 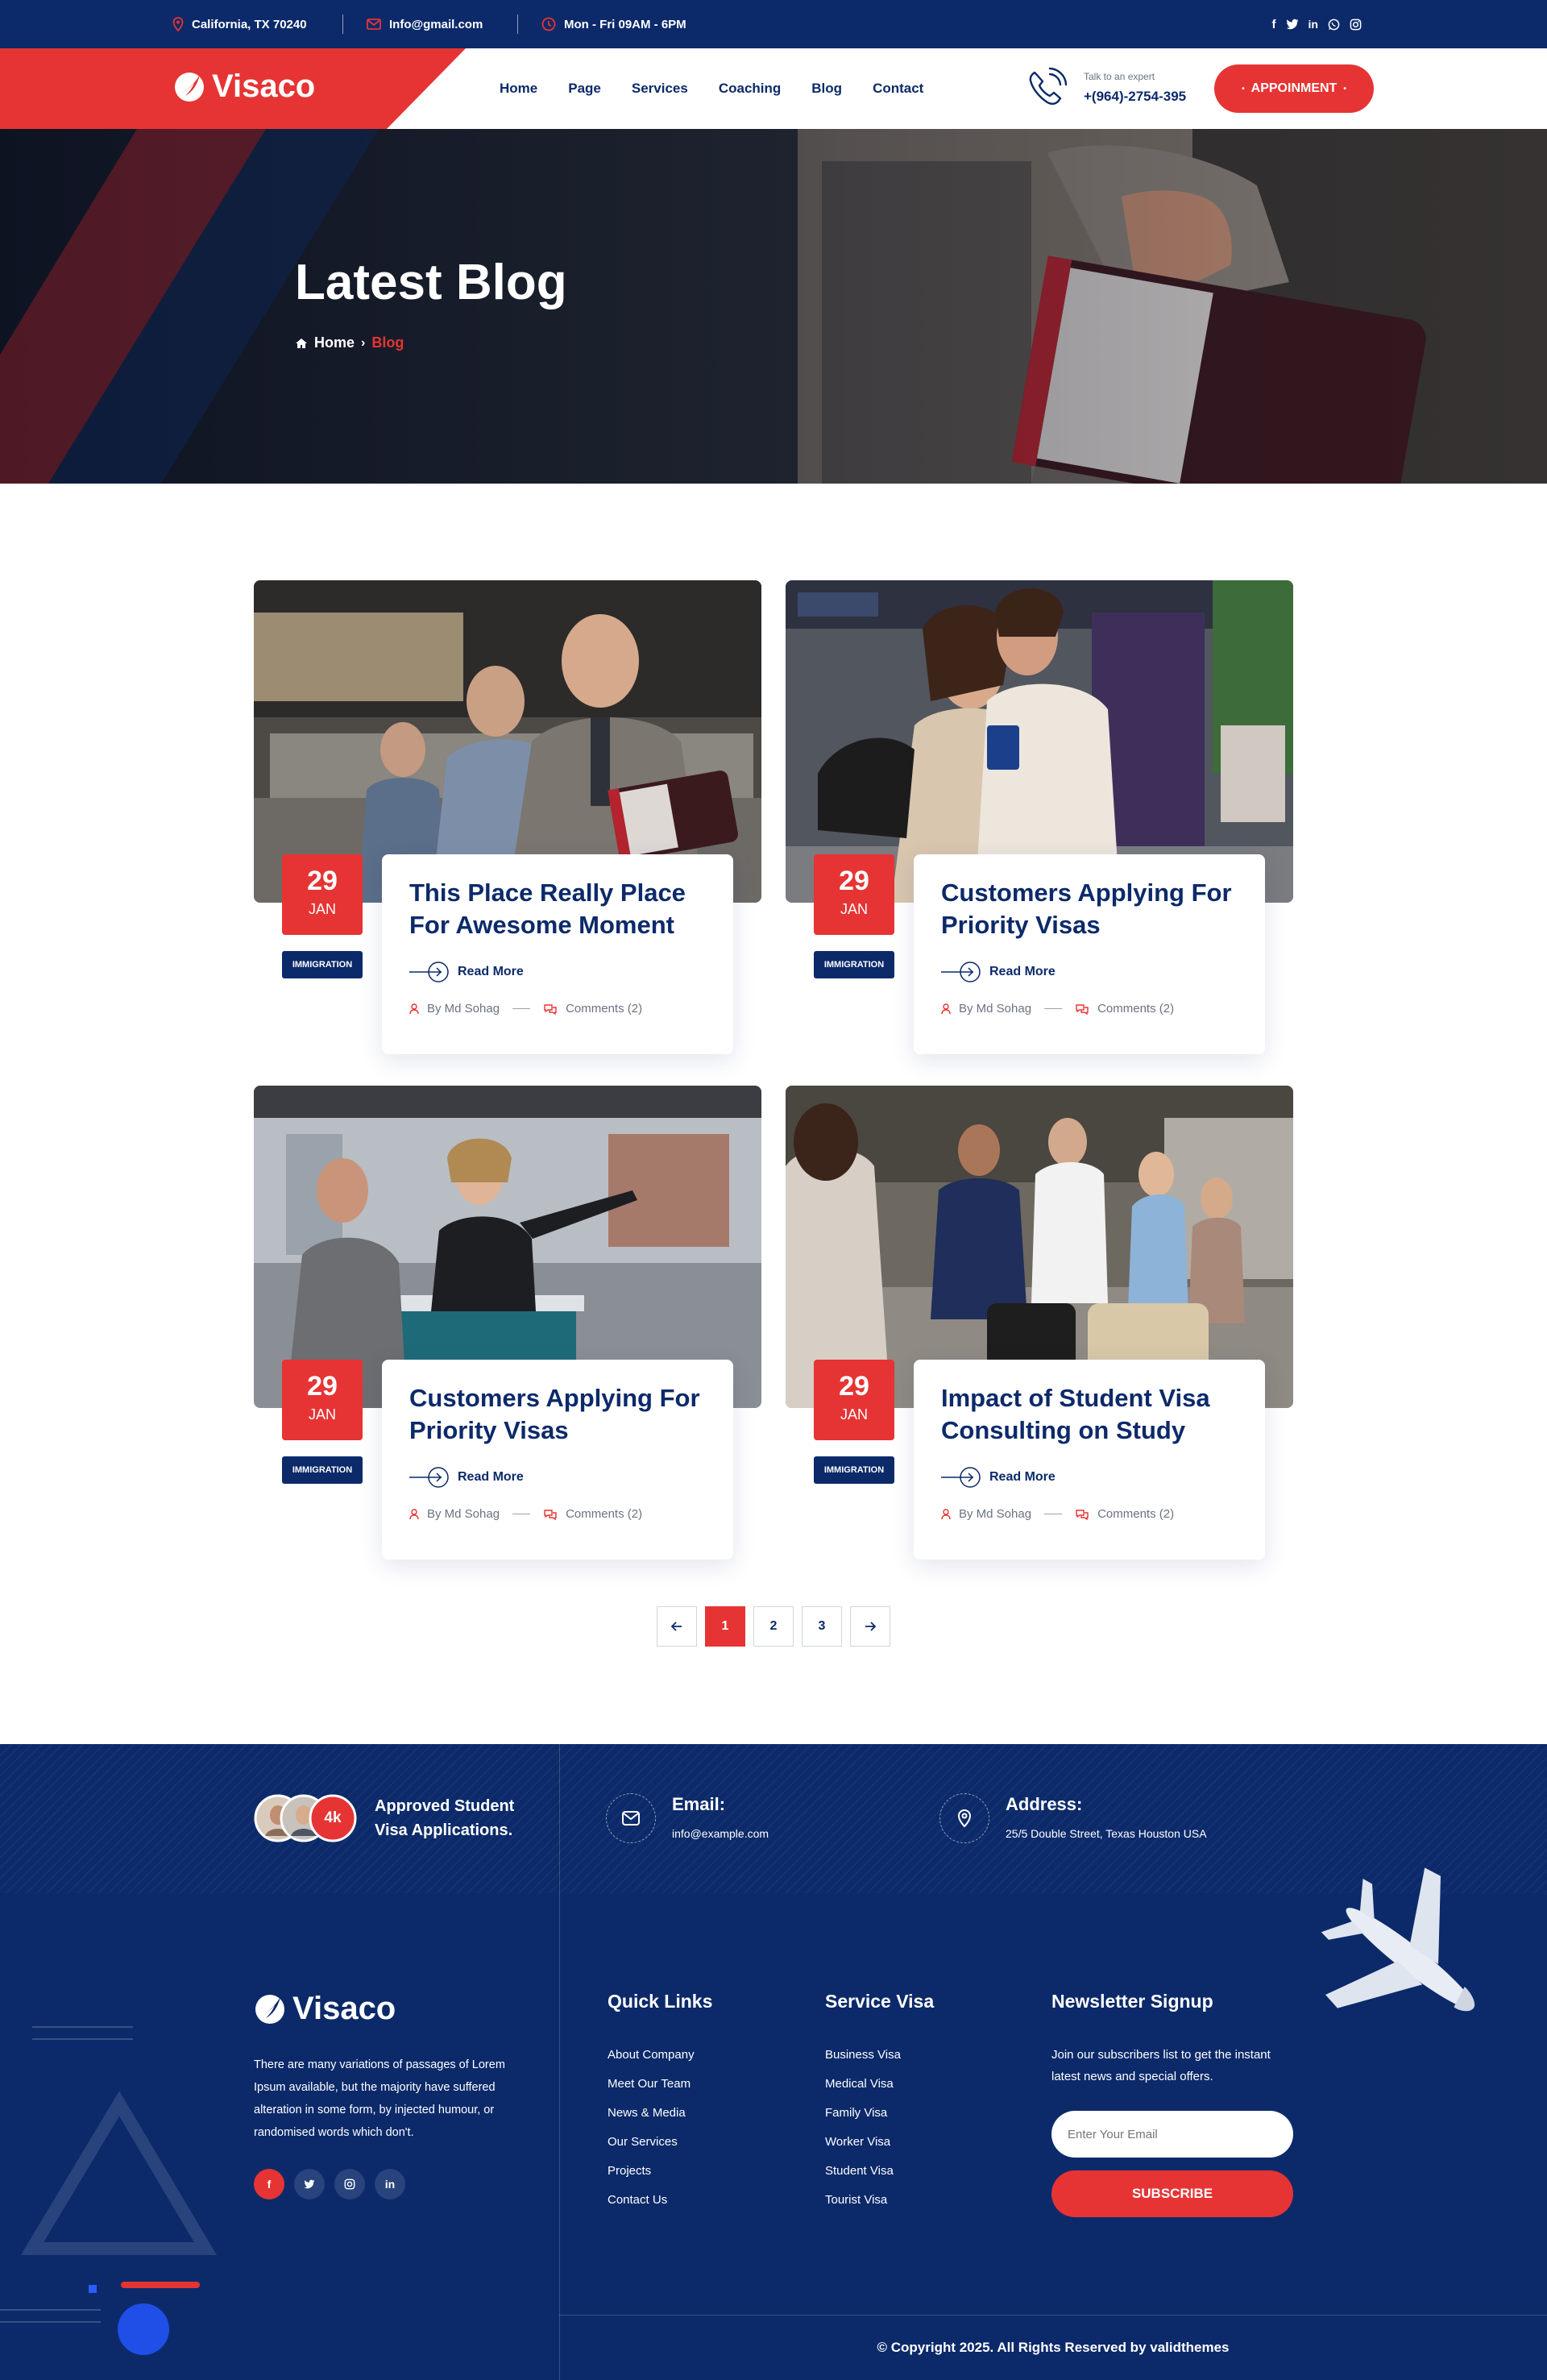 What do you see at coordinates (526, 1514) in the screenshot?
I see `post-meta: By Md Sohag Comments (2)` at bounding box center [526, 1514].